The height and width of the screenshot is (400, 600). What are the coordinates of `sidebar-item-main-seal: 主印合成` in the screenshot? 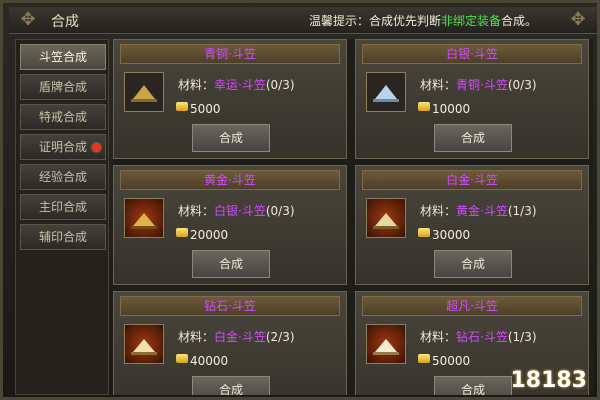 It's located at (63, 207).